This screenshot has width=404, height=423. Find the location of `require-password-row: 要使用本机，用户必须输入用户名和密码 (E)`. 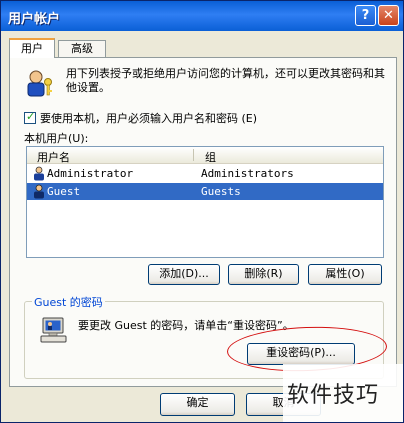

require-password-row: 要使用本机，用户必须输入用户名和密码 (E) is located at coordinates (140, 118).